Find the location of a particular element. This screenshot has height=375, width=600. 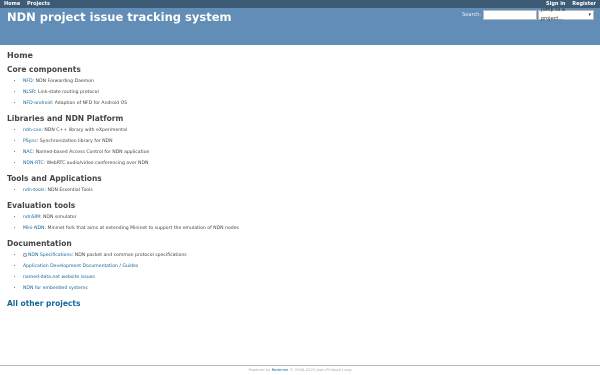

section-title: Libraries and NDN Platform is located at coordinates (65, 118).